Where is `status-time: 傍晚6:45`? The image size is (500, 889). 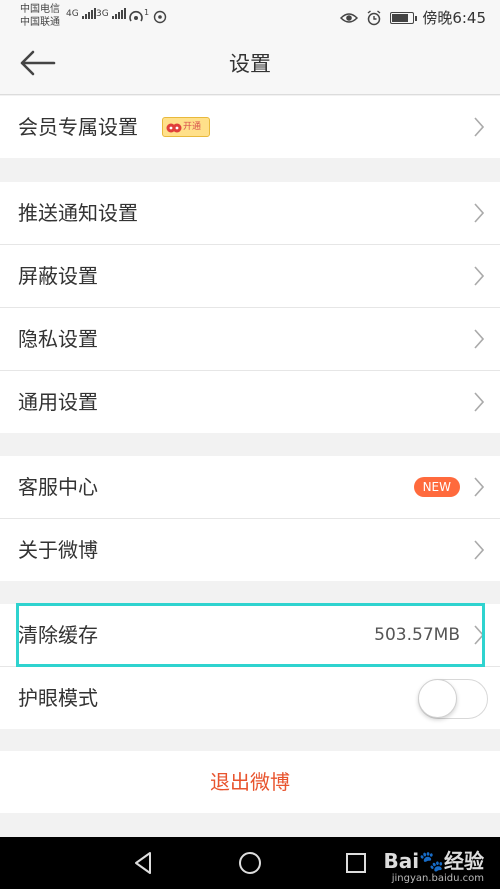 status-time: 傍晚6:45 is located at coordinates (454, 18).